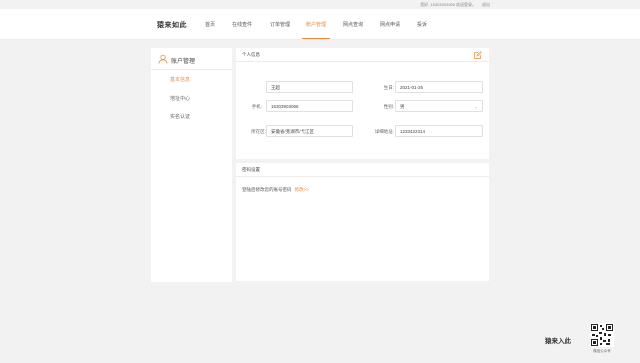 The image size is (640, 363). What do you see at coordinates (180, 79) in the screenshot?
I see `sidebar-item-basic-info: 基本信息` at bounding box center [180, 79].